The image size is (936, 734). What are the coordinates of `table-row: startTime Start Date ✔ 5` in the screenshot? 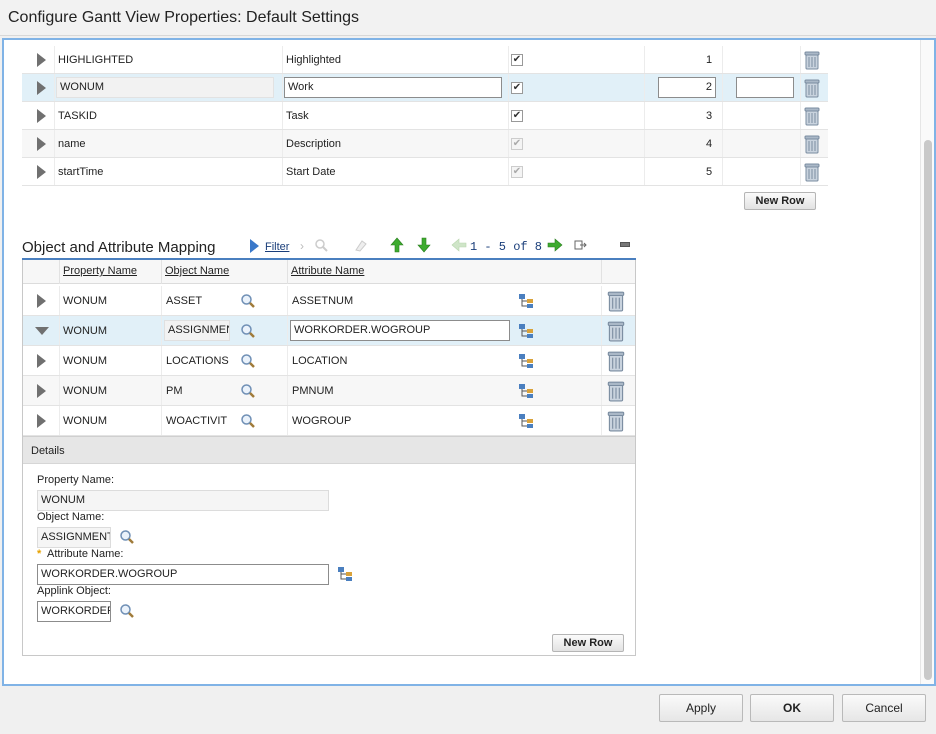 It's located at (425, 172).